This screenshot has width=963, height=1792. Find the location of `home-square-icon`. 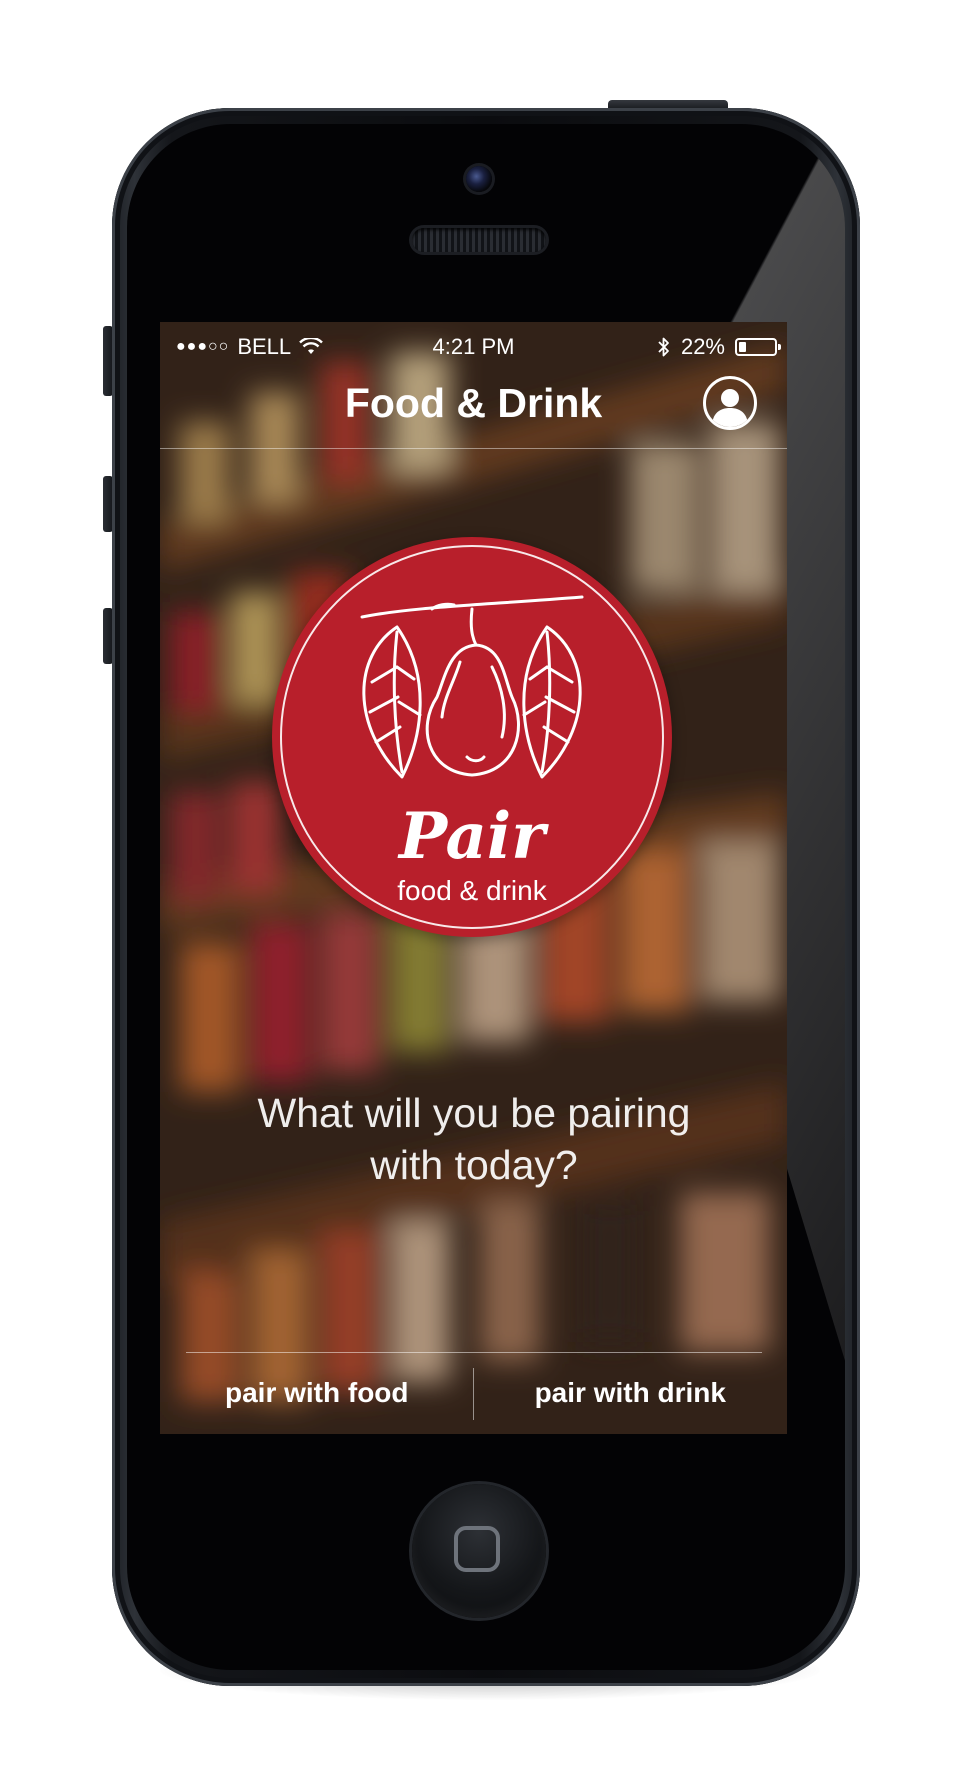

home-square-icon is located at coordinates (477, 1549).